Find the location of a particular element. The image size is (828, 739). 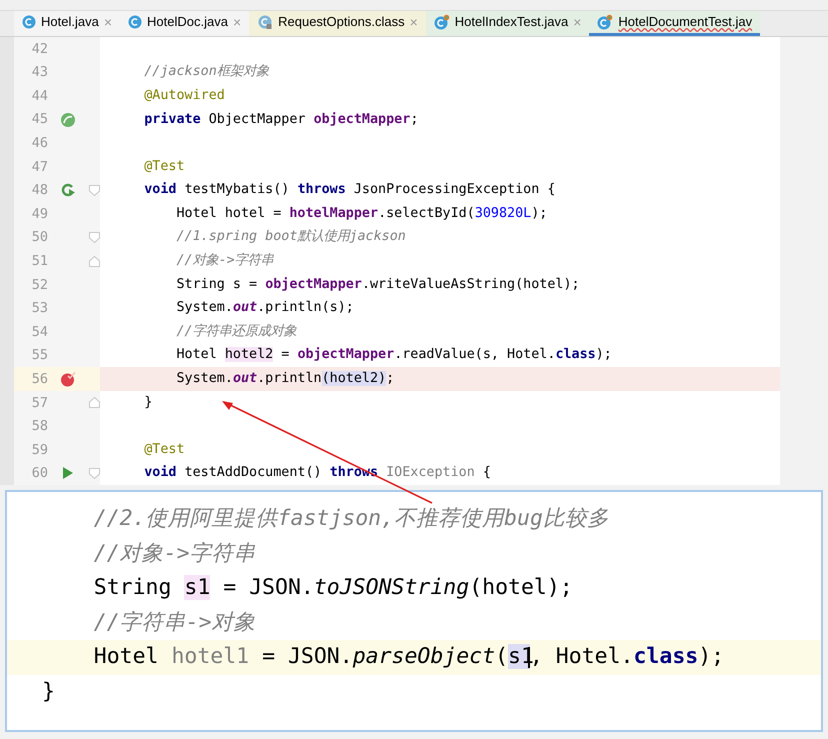

line-number: 50 is located at coordinates (39, 238).